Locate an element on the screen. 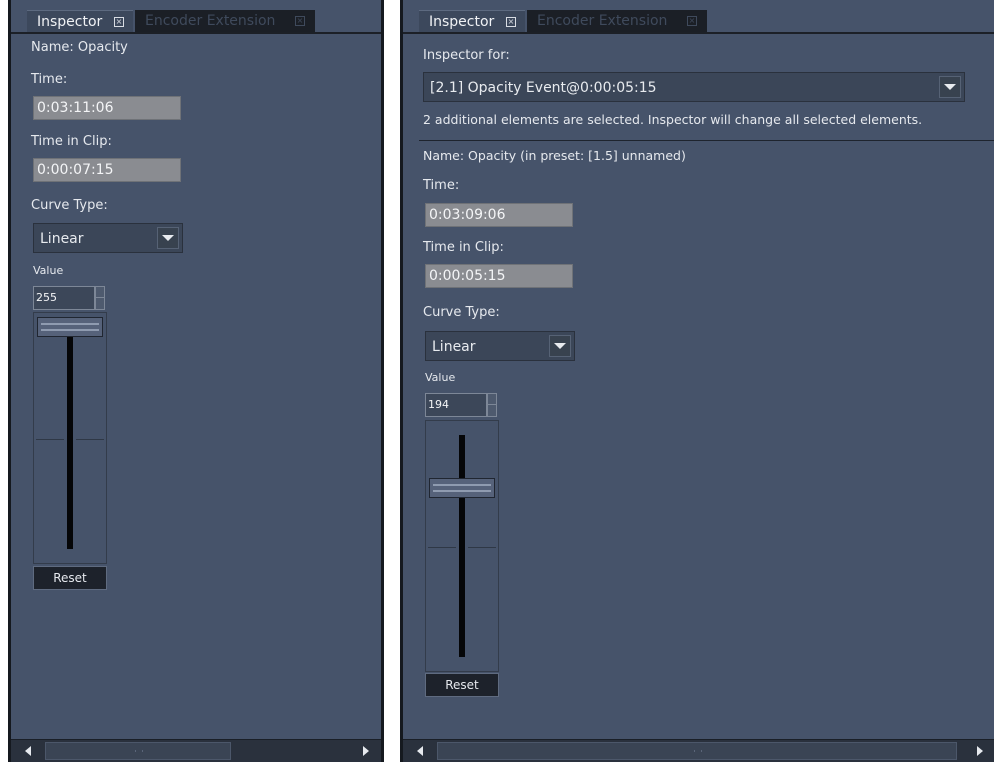 The width and height of the screenshot is (994, 762). name-label: Name: Opacity (in preset: [1.5] unnamed) is located at coordinates (554, 155).